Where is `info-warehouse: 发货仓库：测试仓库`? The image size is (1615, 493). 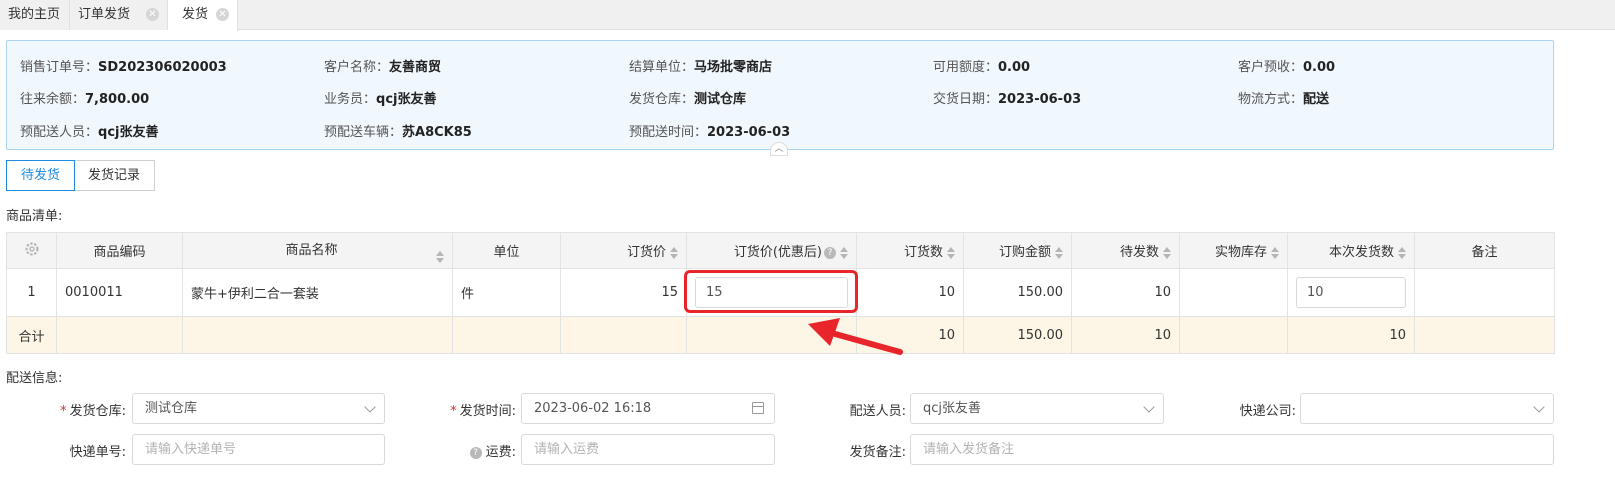
info-warehouse: 发货仓库：测试仓库 is located at coordinates (688, 99).